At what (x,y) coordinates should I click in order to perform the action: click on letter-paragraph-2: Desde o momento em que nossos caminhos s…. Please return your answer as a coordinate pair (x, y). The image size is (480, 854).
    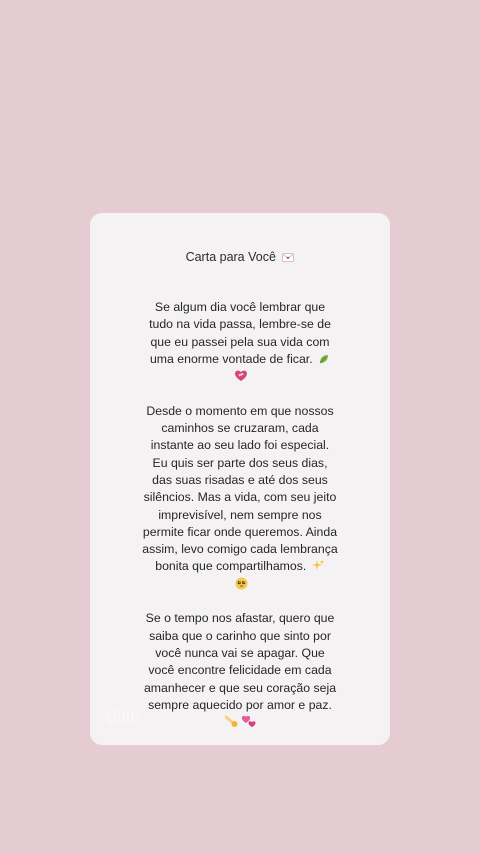
    Looking at the image, I should click on (240, 498).